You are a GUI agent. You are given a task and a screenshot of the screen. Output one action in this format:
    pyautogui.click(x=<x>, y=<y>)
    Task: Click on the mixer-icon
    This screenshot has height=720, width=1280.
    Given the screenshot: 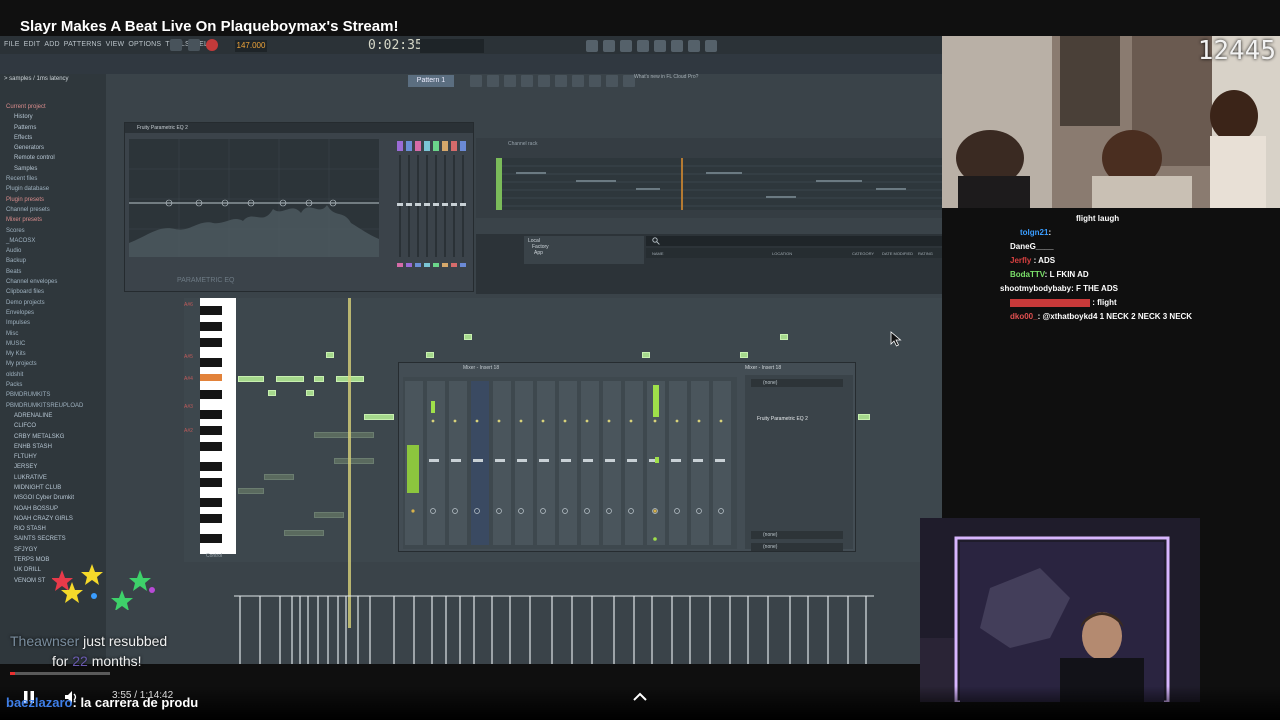 What is the action you would take?
    pyautogui.click(x=527, y=81)
    